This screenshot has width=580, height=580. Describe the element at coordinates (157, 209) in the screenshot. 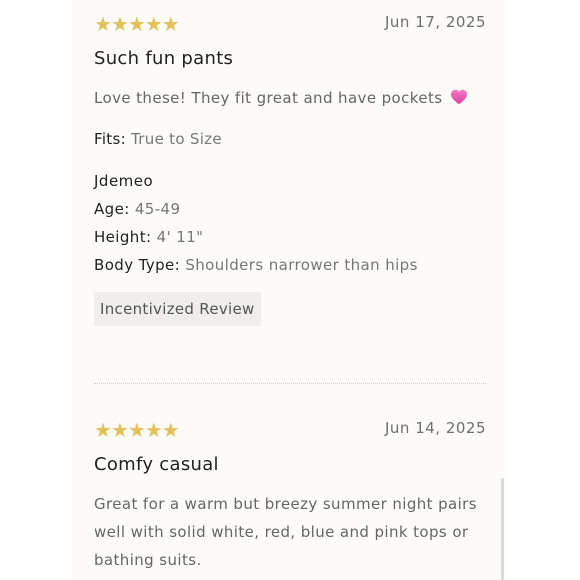

I see `age-value: 45-49` at that location.